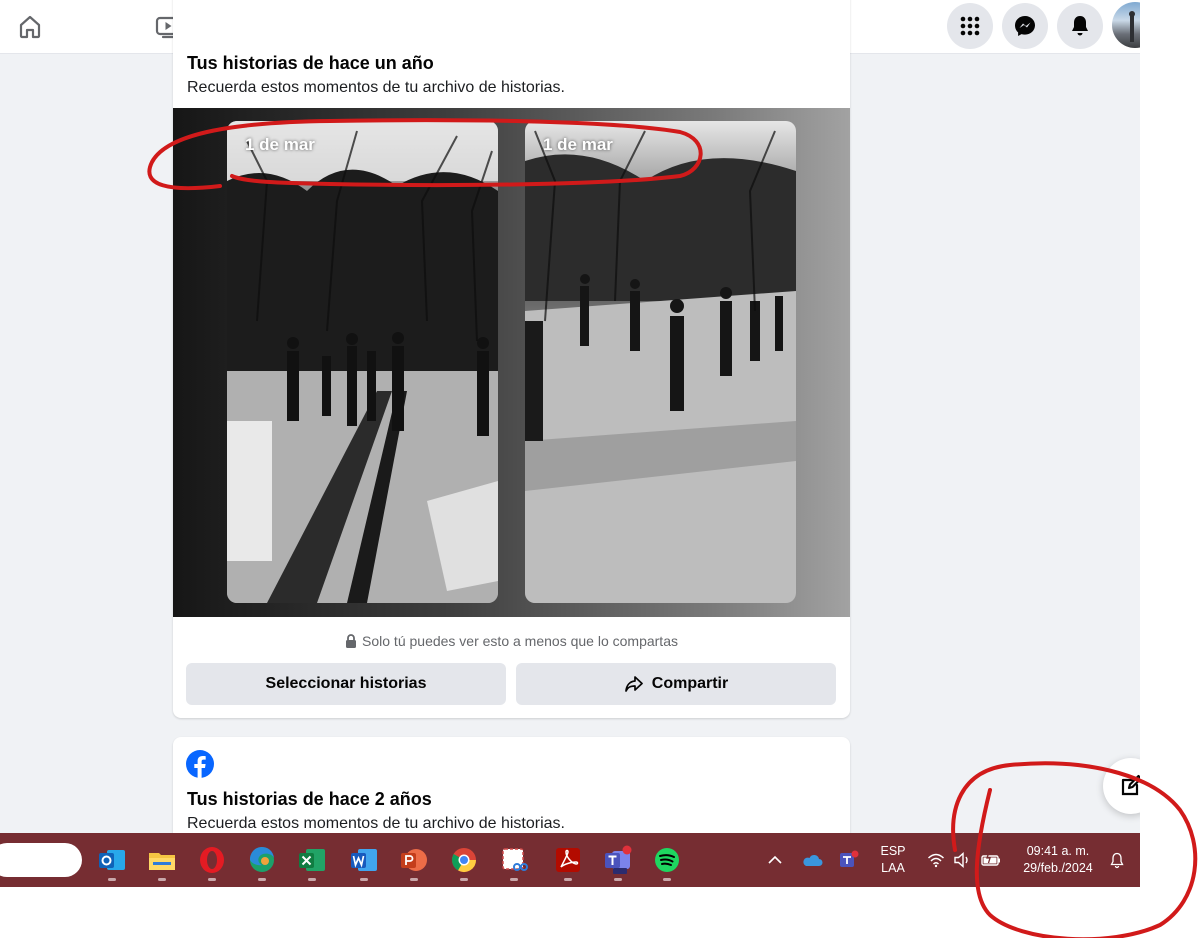 Image resolution: width=1200 pixels, height=938 pixels. Describe the element at coordinates (261, 859) in the screenshot. I see `edge-icon` at that location.